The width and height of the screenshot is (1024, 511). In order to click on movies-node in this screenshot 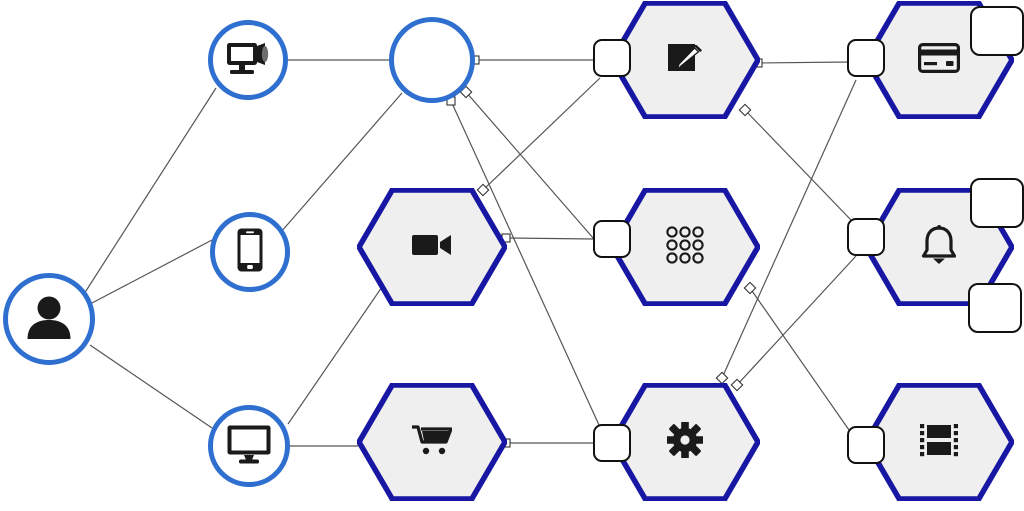, I will do `click(939, 442)`.